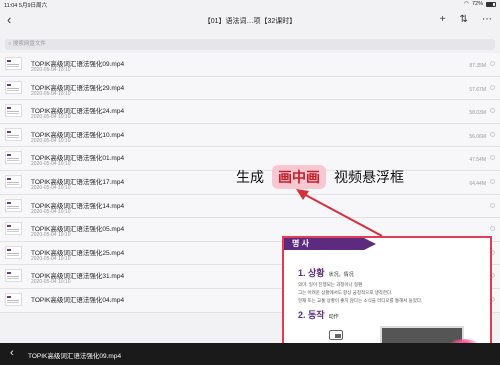  What do you see at coordinates (477, 136) in the screenshot?
I see `file-size: 56.06M` at bounding box center [477, 136].